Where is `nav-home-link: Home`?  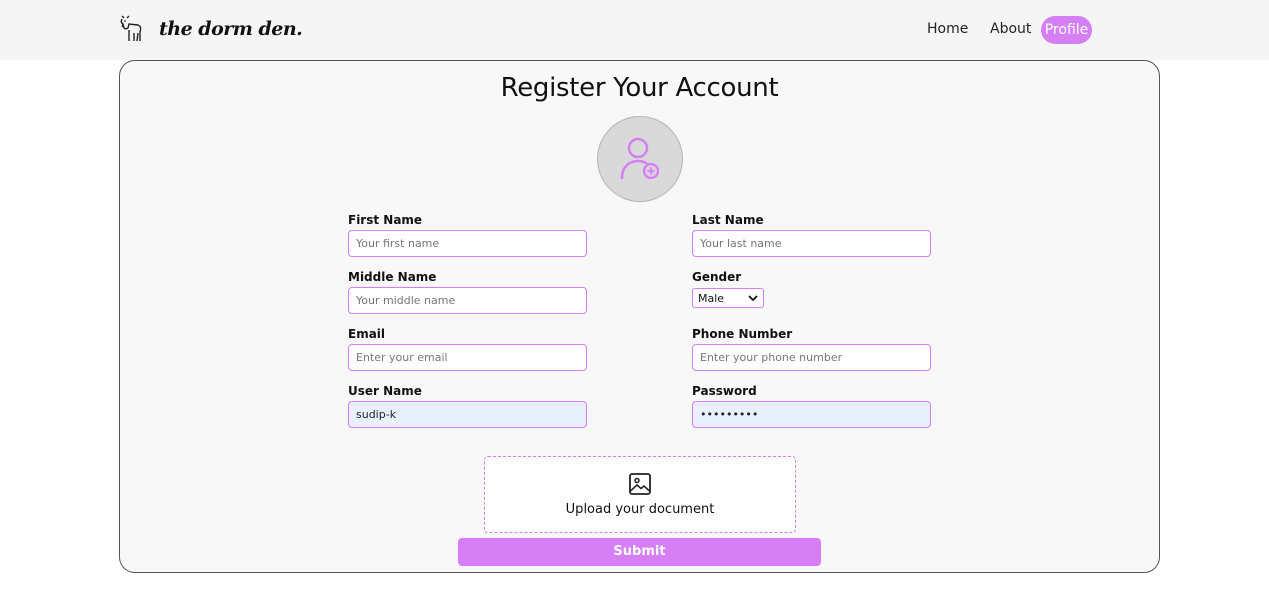 nav-home-link: Home is located at coordinates (947, 29).